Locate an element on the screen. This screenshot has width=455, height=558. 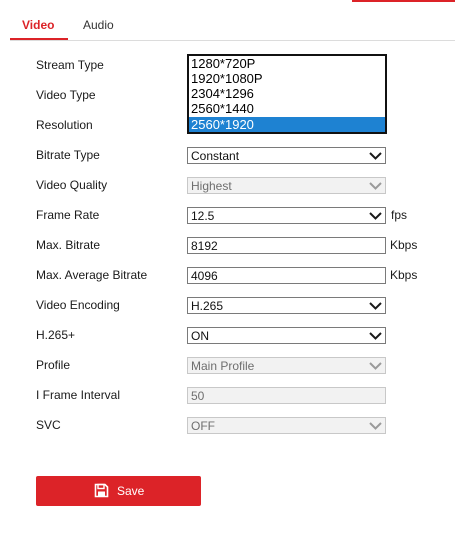
h265-plus-value: ON is located at coordinates (200, 336).